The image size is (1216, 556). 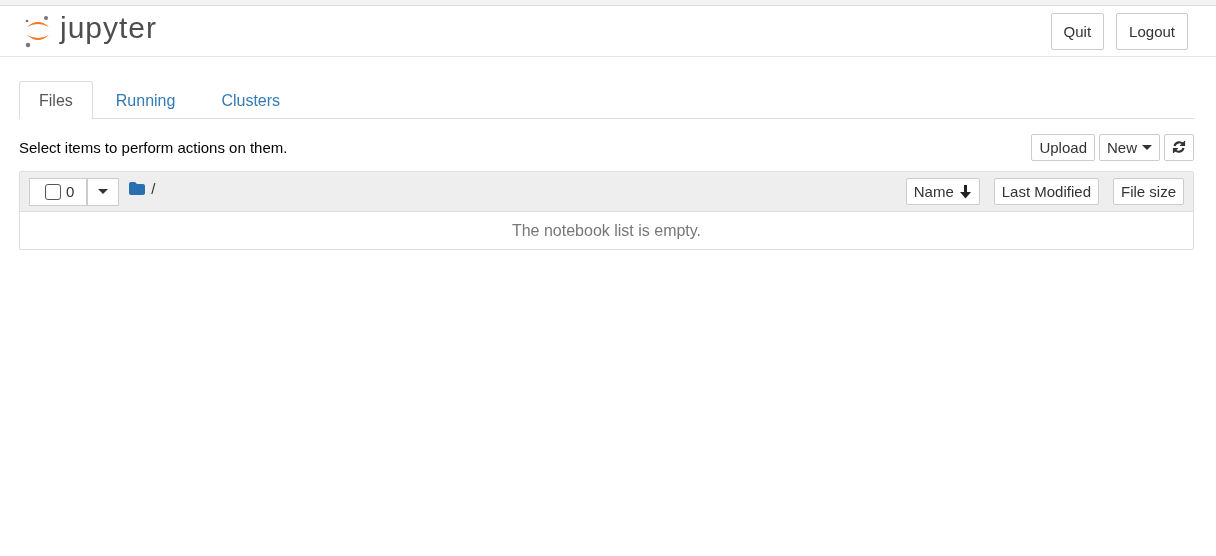 I want to click on sort-button: File size, so click(x=1148, y=191).